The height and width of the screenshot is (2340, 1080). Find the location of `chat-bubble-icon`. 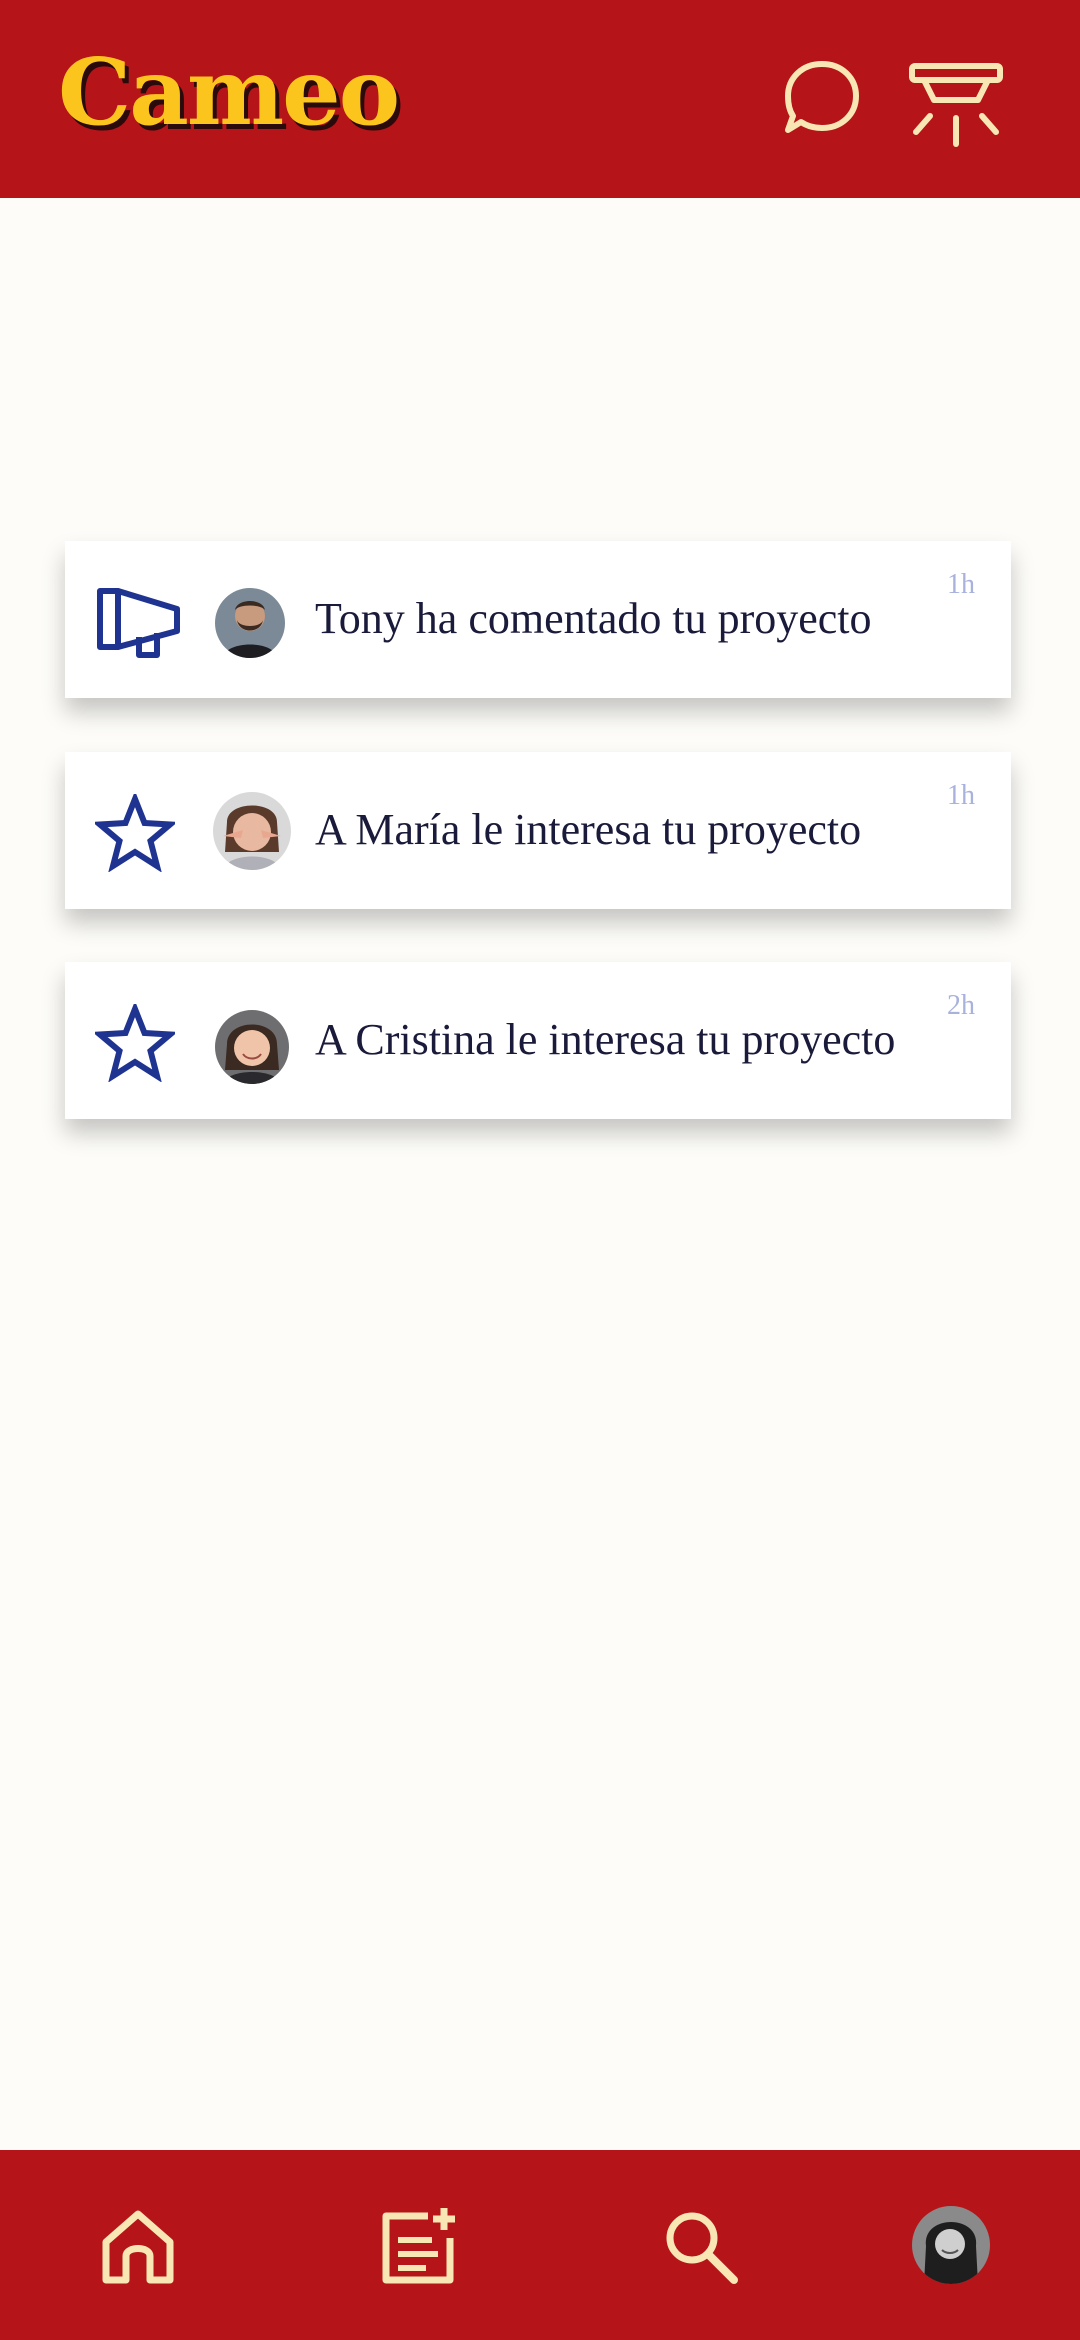

chat-bubble-icon is located at coordinates (822, 98).